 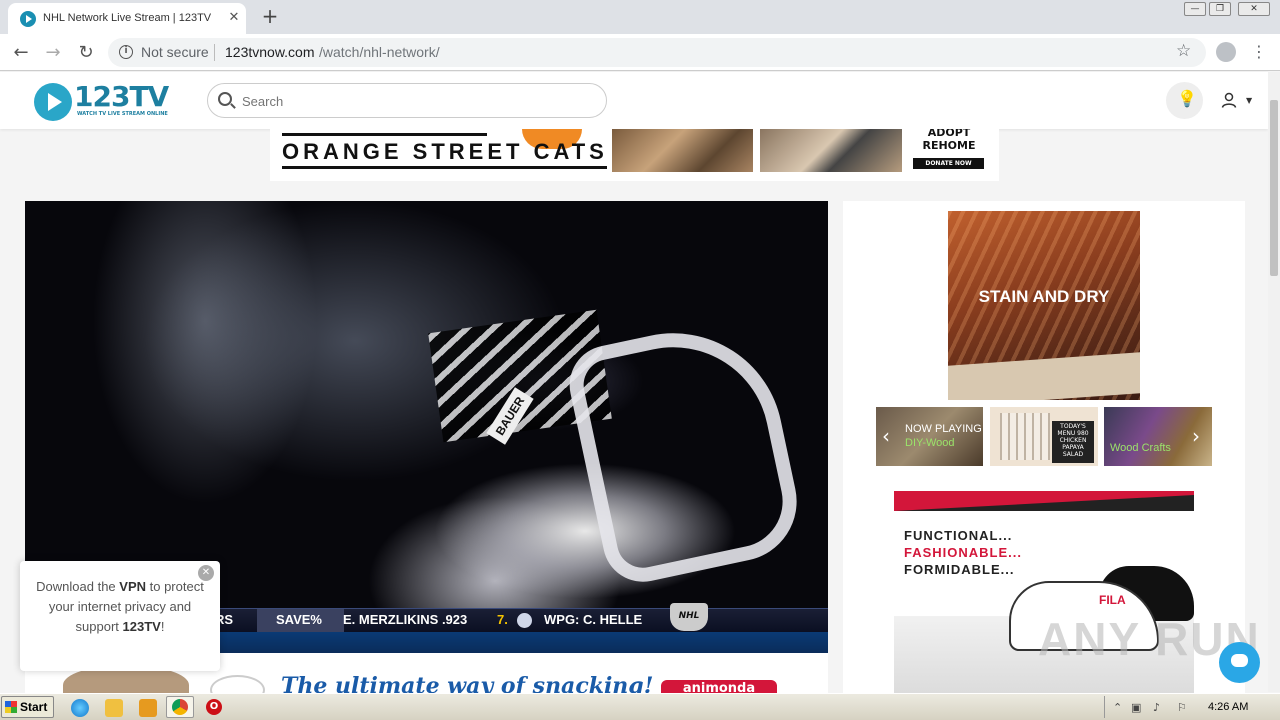 What do you see at coordinates (949, 140) in the screenshot?
I see `ad-adopt-text: ADOPT REHOME` at bounding box center [949, 140].